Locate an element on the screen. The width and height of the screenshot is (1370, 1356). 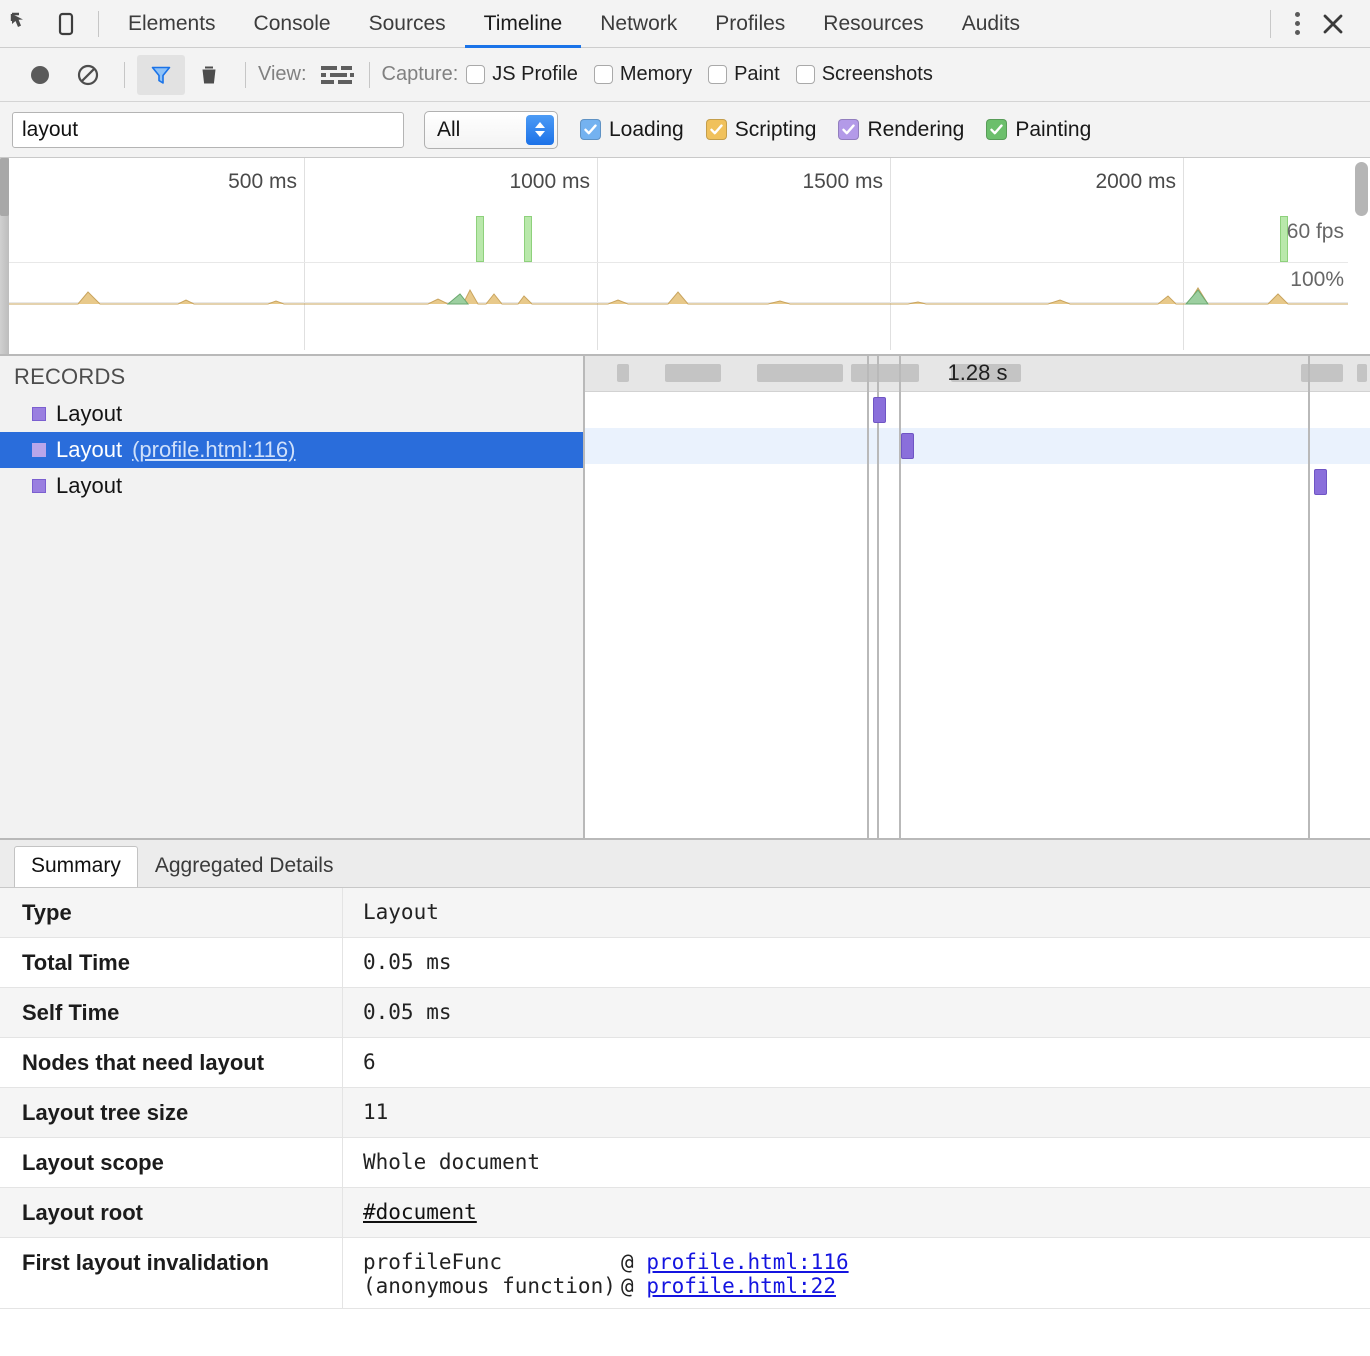
screenshots-checkbox is located at coordinates (805, 74).